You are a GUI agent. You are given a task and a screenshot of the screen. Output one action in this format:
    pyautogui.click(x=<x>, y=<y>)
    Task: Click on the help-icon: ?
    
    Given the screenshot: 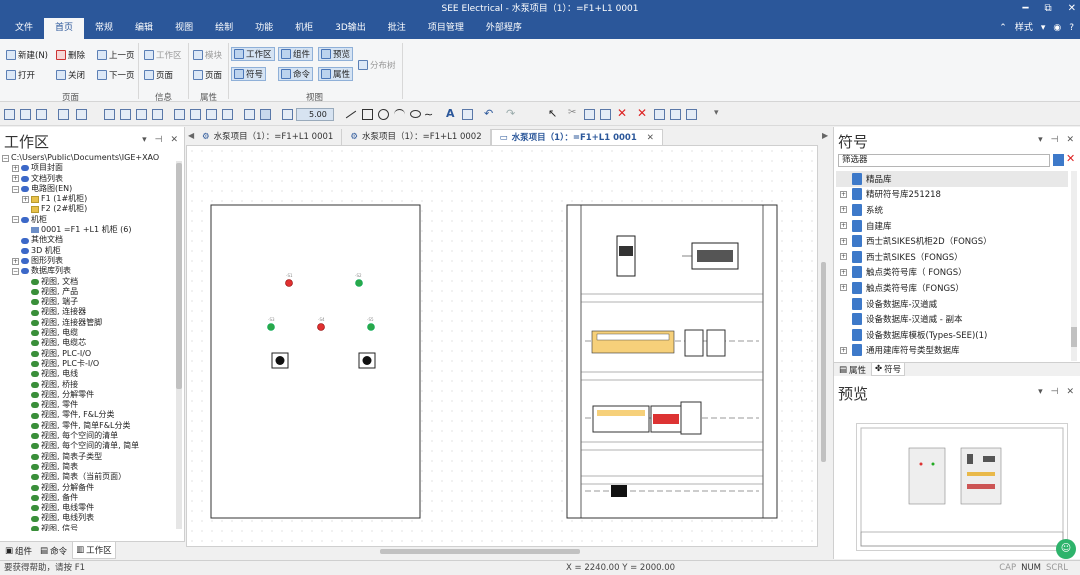 What is the action you would take?
    pyautogui.click(x=1071, y=28)
    